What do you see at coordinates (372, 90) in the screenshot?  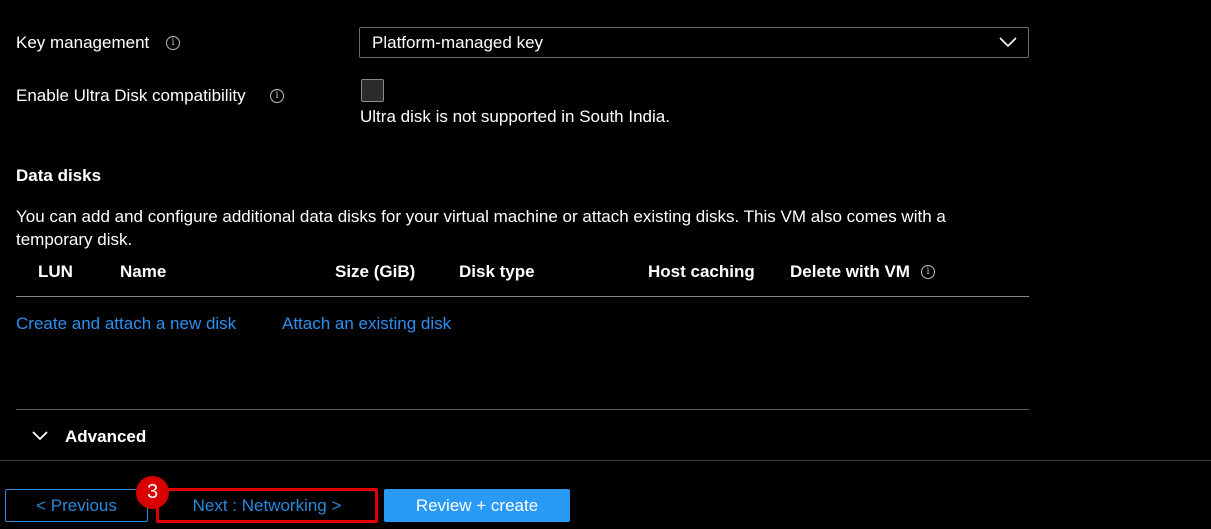 I see `ultra-disk-checkbox` at bounding box center [372, 90].